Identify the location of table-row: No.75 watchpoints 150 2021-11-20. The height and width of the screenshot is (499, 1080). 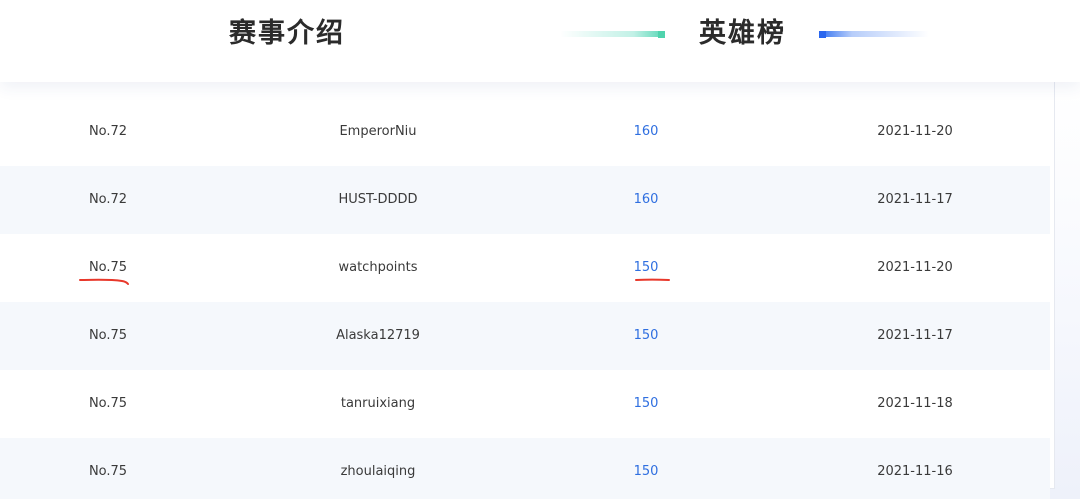
(525, 268).